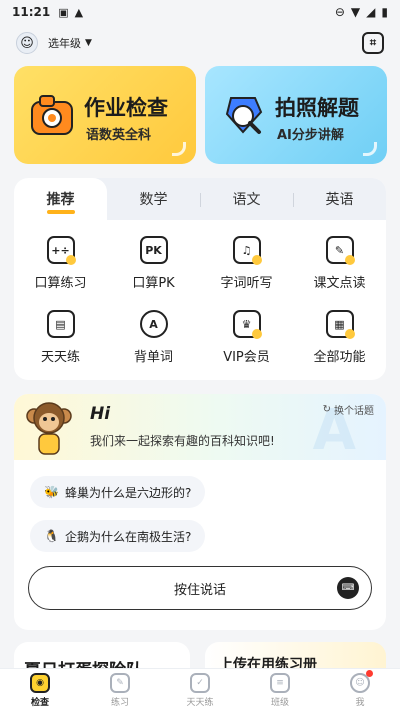 The height and width of the screenshot is (712, 400). What do you see at coordinates (355, 12) in the screenshot?
I see `wifi-icon: ▼` at bounding box center [355, 12].